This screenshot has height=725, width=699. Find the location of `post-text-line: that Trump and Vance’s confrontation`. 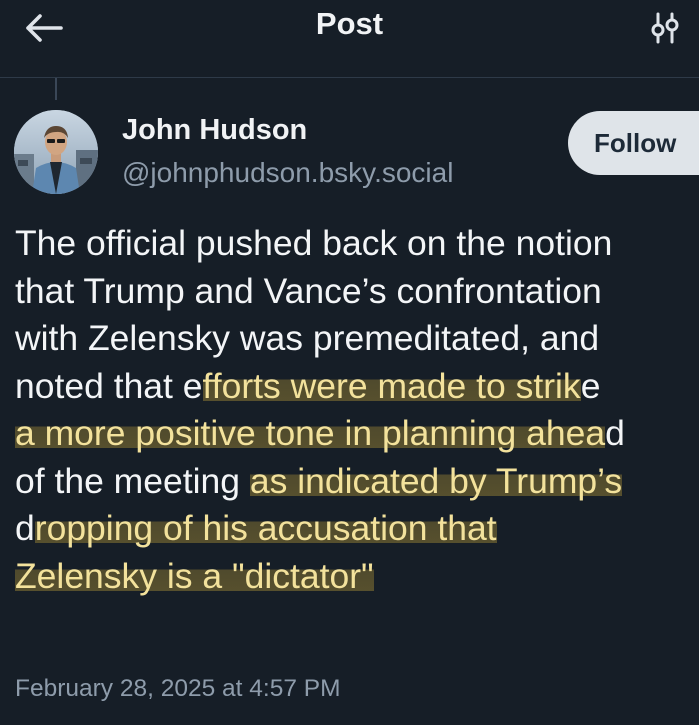

post-text-line: that Trump and Vance’s confrontation is located at coordinates (357, 292).